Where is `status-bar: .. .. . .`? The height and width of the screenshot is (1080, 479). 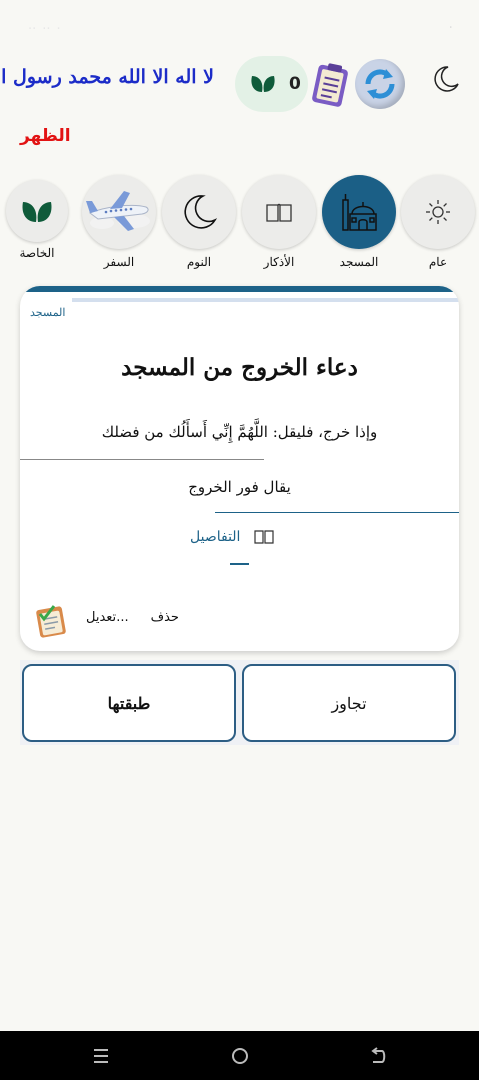 status-bar: .. .. . . is located at coordinates (239, 24).